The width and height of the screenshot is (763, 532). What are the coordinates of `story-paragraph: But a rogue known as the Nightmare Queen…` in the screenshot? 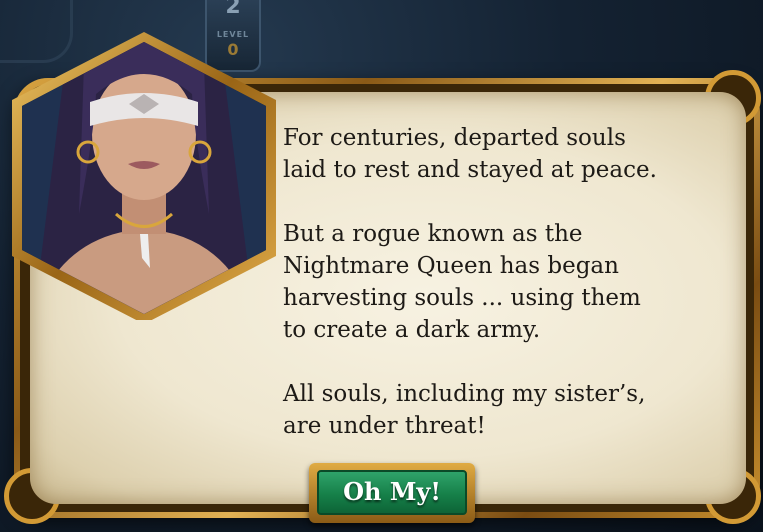 It's located at (462, 282).